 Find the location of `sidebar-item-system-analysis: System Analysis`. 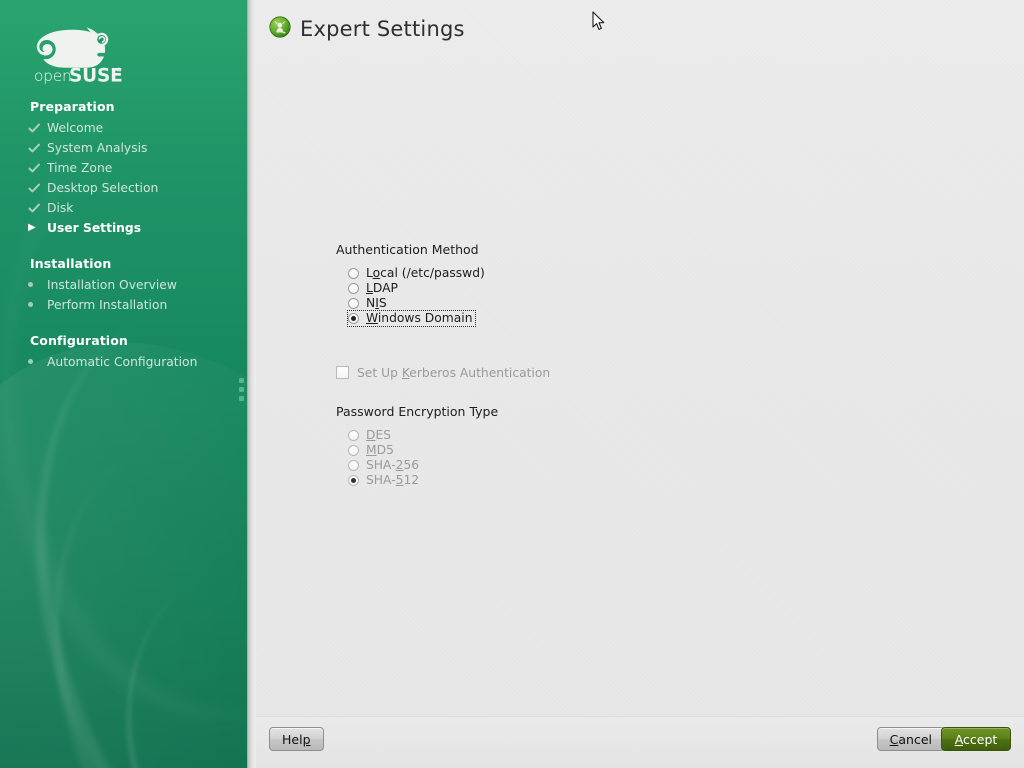

sidebar-item-system-analysis: System Analysis is located at coordinates (123, 148).